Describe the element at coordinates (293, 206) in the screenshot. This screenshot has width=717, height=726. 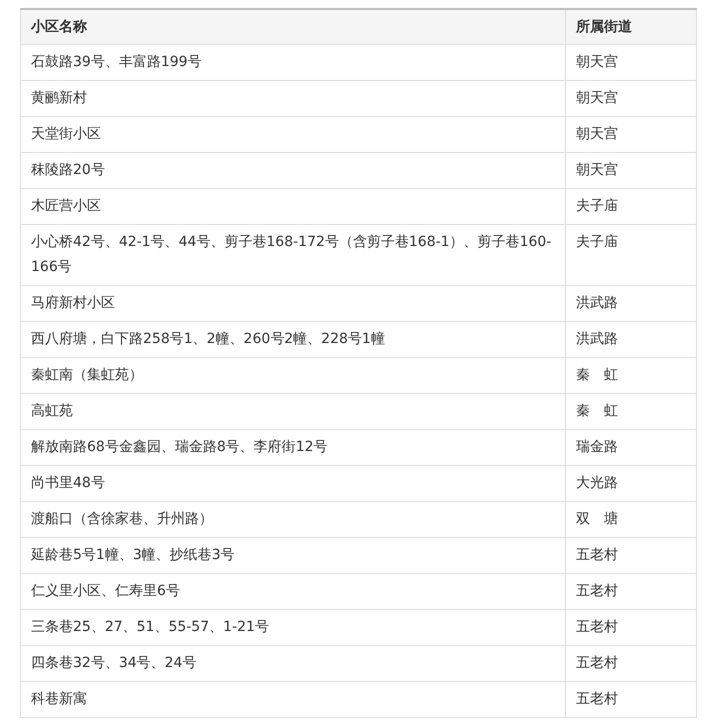
I see `table-cell: 木匠营小区` at that location.